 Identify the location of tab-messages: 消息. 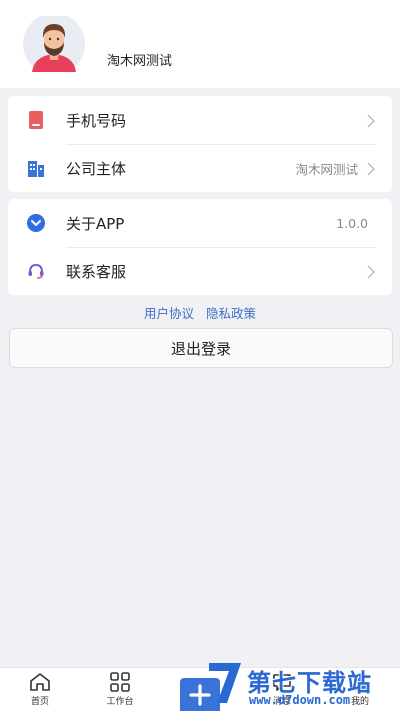
(282, 689).